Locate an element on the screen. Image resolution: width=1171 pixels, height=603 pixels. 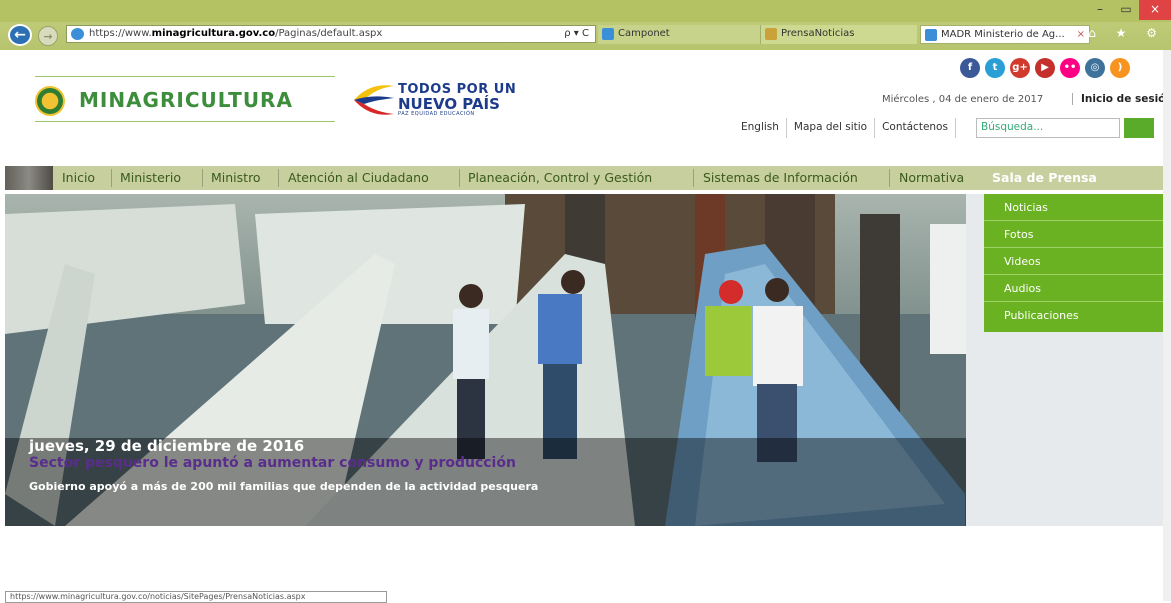
nav-ministerio: Ministerio is located at coordinates (150, 178).